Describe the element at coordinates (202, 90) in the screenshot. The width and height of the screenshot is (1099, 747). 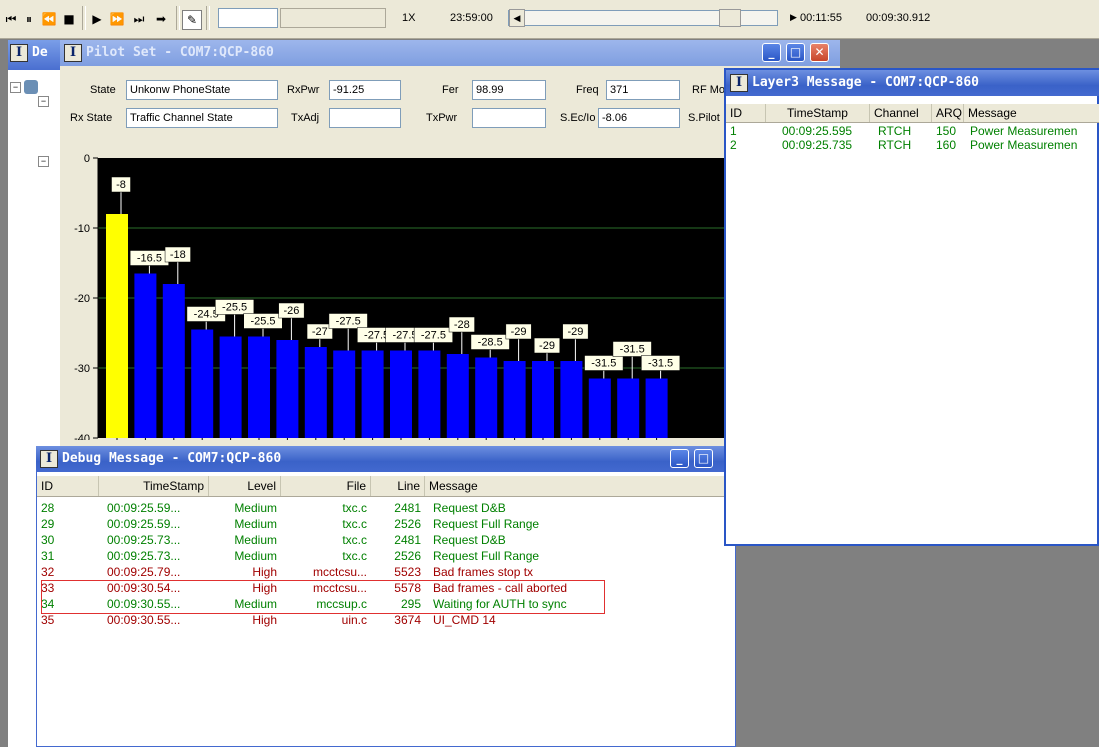
I see `state-field: Unkonw PhoneState` at that location.